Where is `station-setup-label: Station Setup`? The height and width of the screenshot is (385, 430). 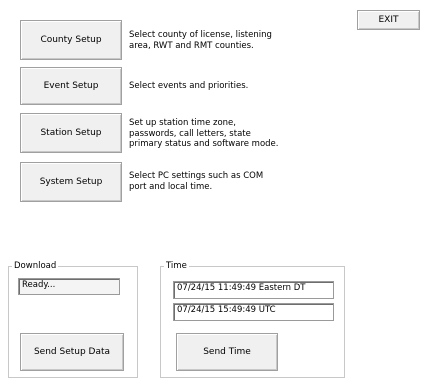
station-setup-label: Station Setup is located at coordinates (71, 133).